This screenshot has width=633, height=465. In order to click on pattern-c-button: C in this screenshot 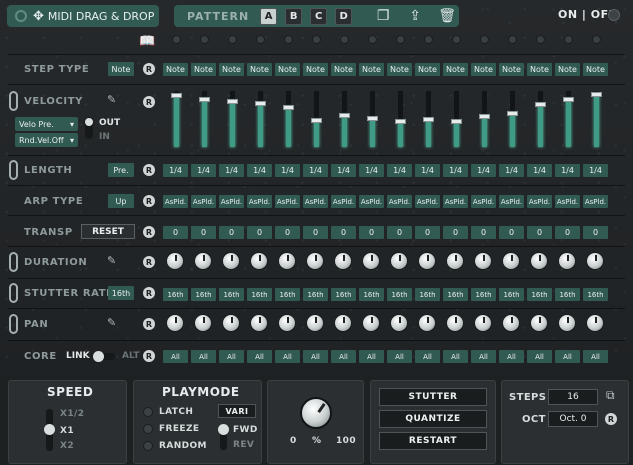, I will do `click(319, 16)`.